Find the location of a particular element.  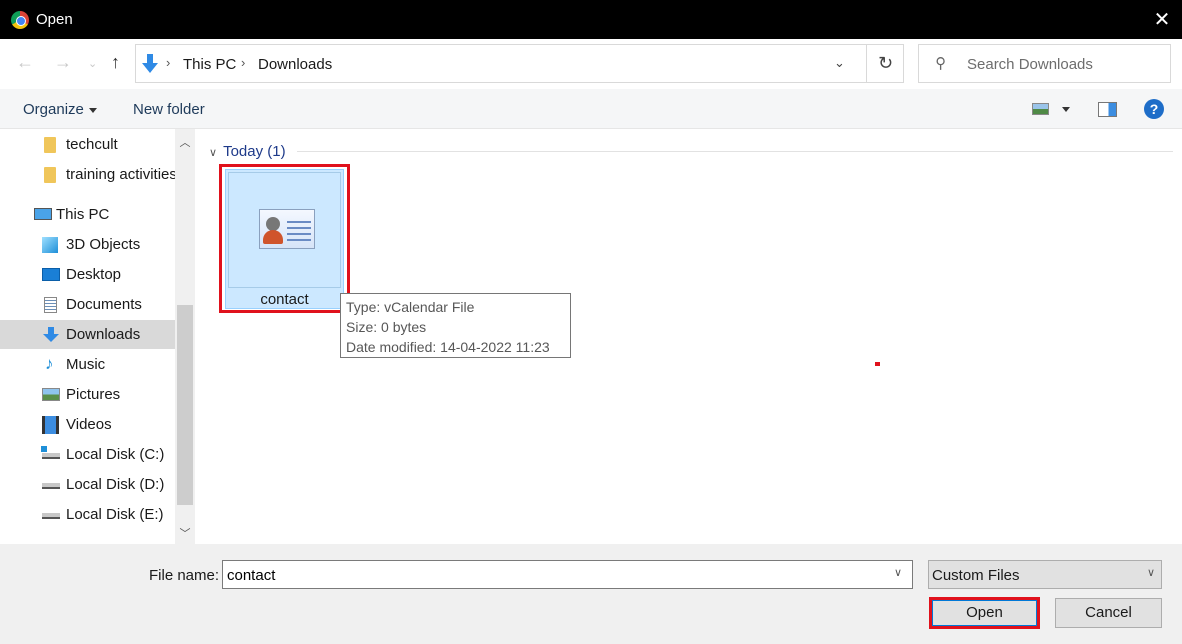

sidebar-item-music: ♪ Music is located at coordinates (87, 364).